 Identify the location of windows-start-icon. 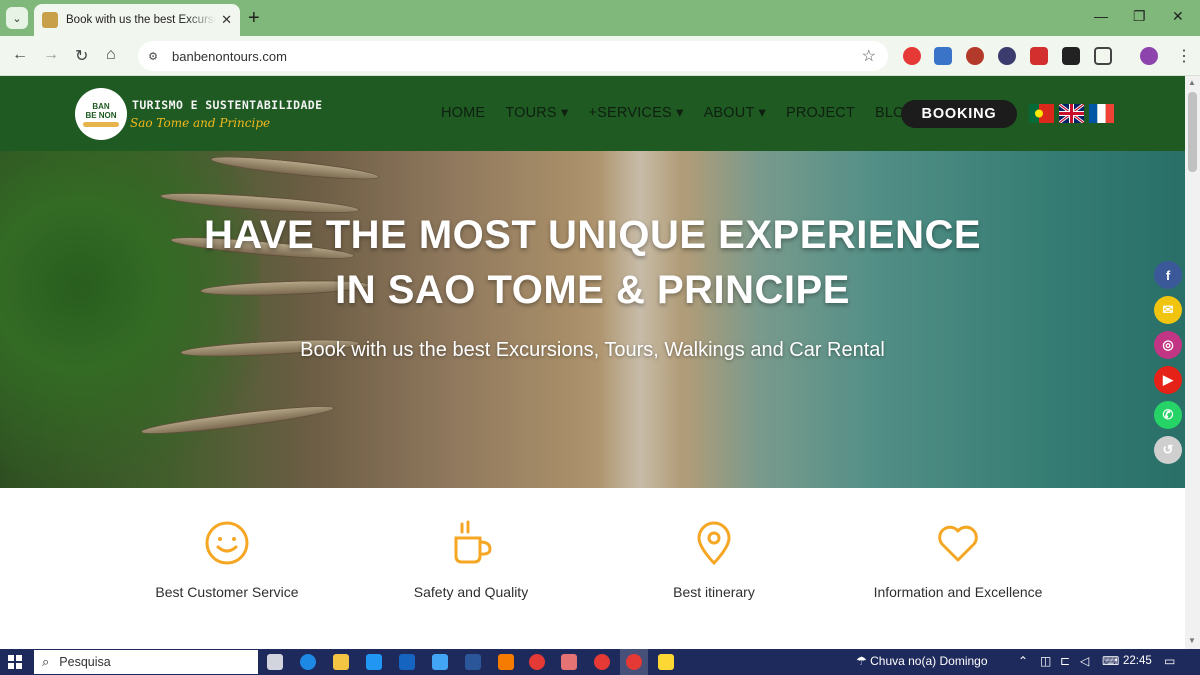
(15, 662).